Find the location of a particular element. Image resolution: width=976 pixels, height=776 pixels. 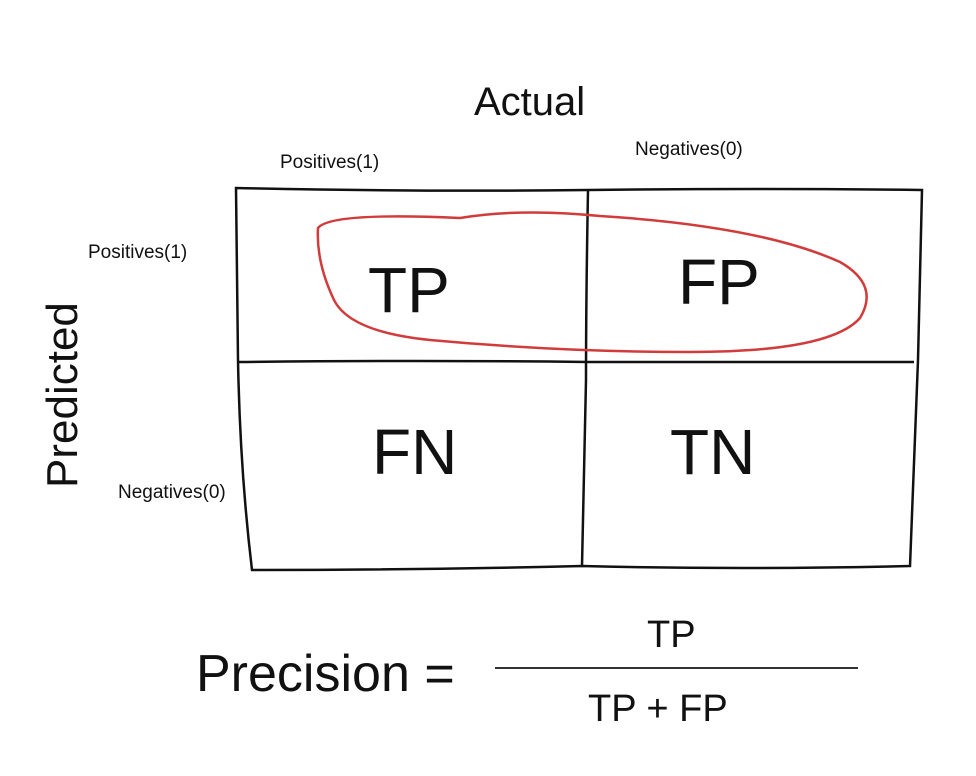

cell-fp: FP is located at coordinates (719, 282).